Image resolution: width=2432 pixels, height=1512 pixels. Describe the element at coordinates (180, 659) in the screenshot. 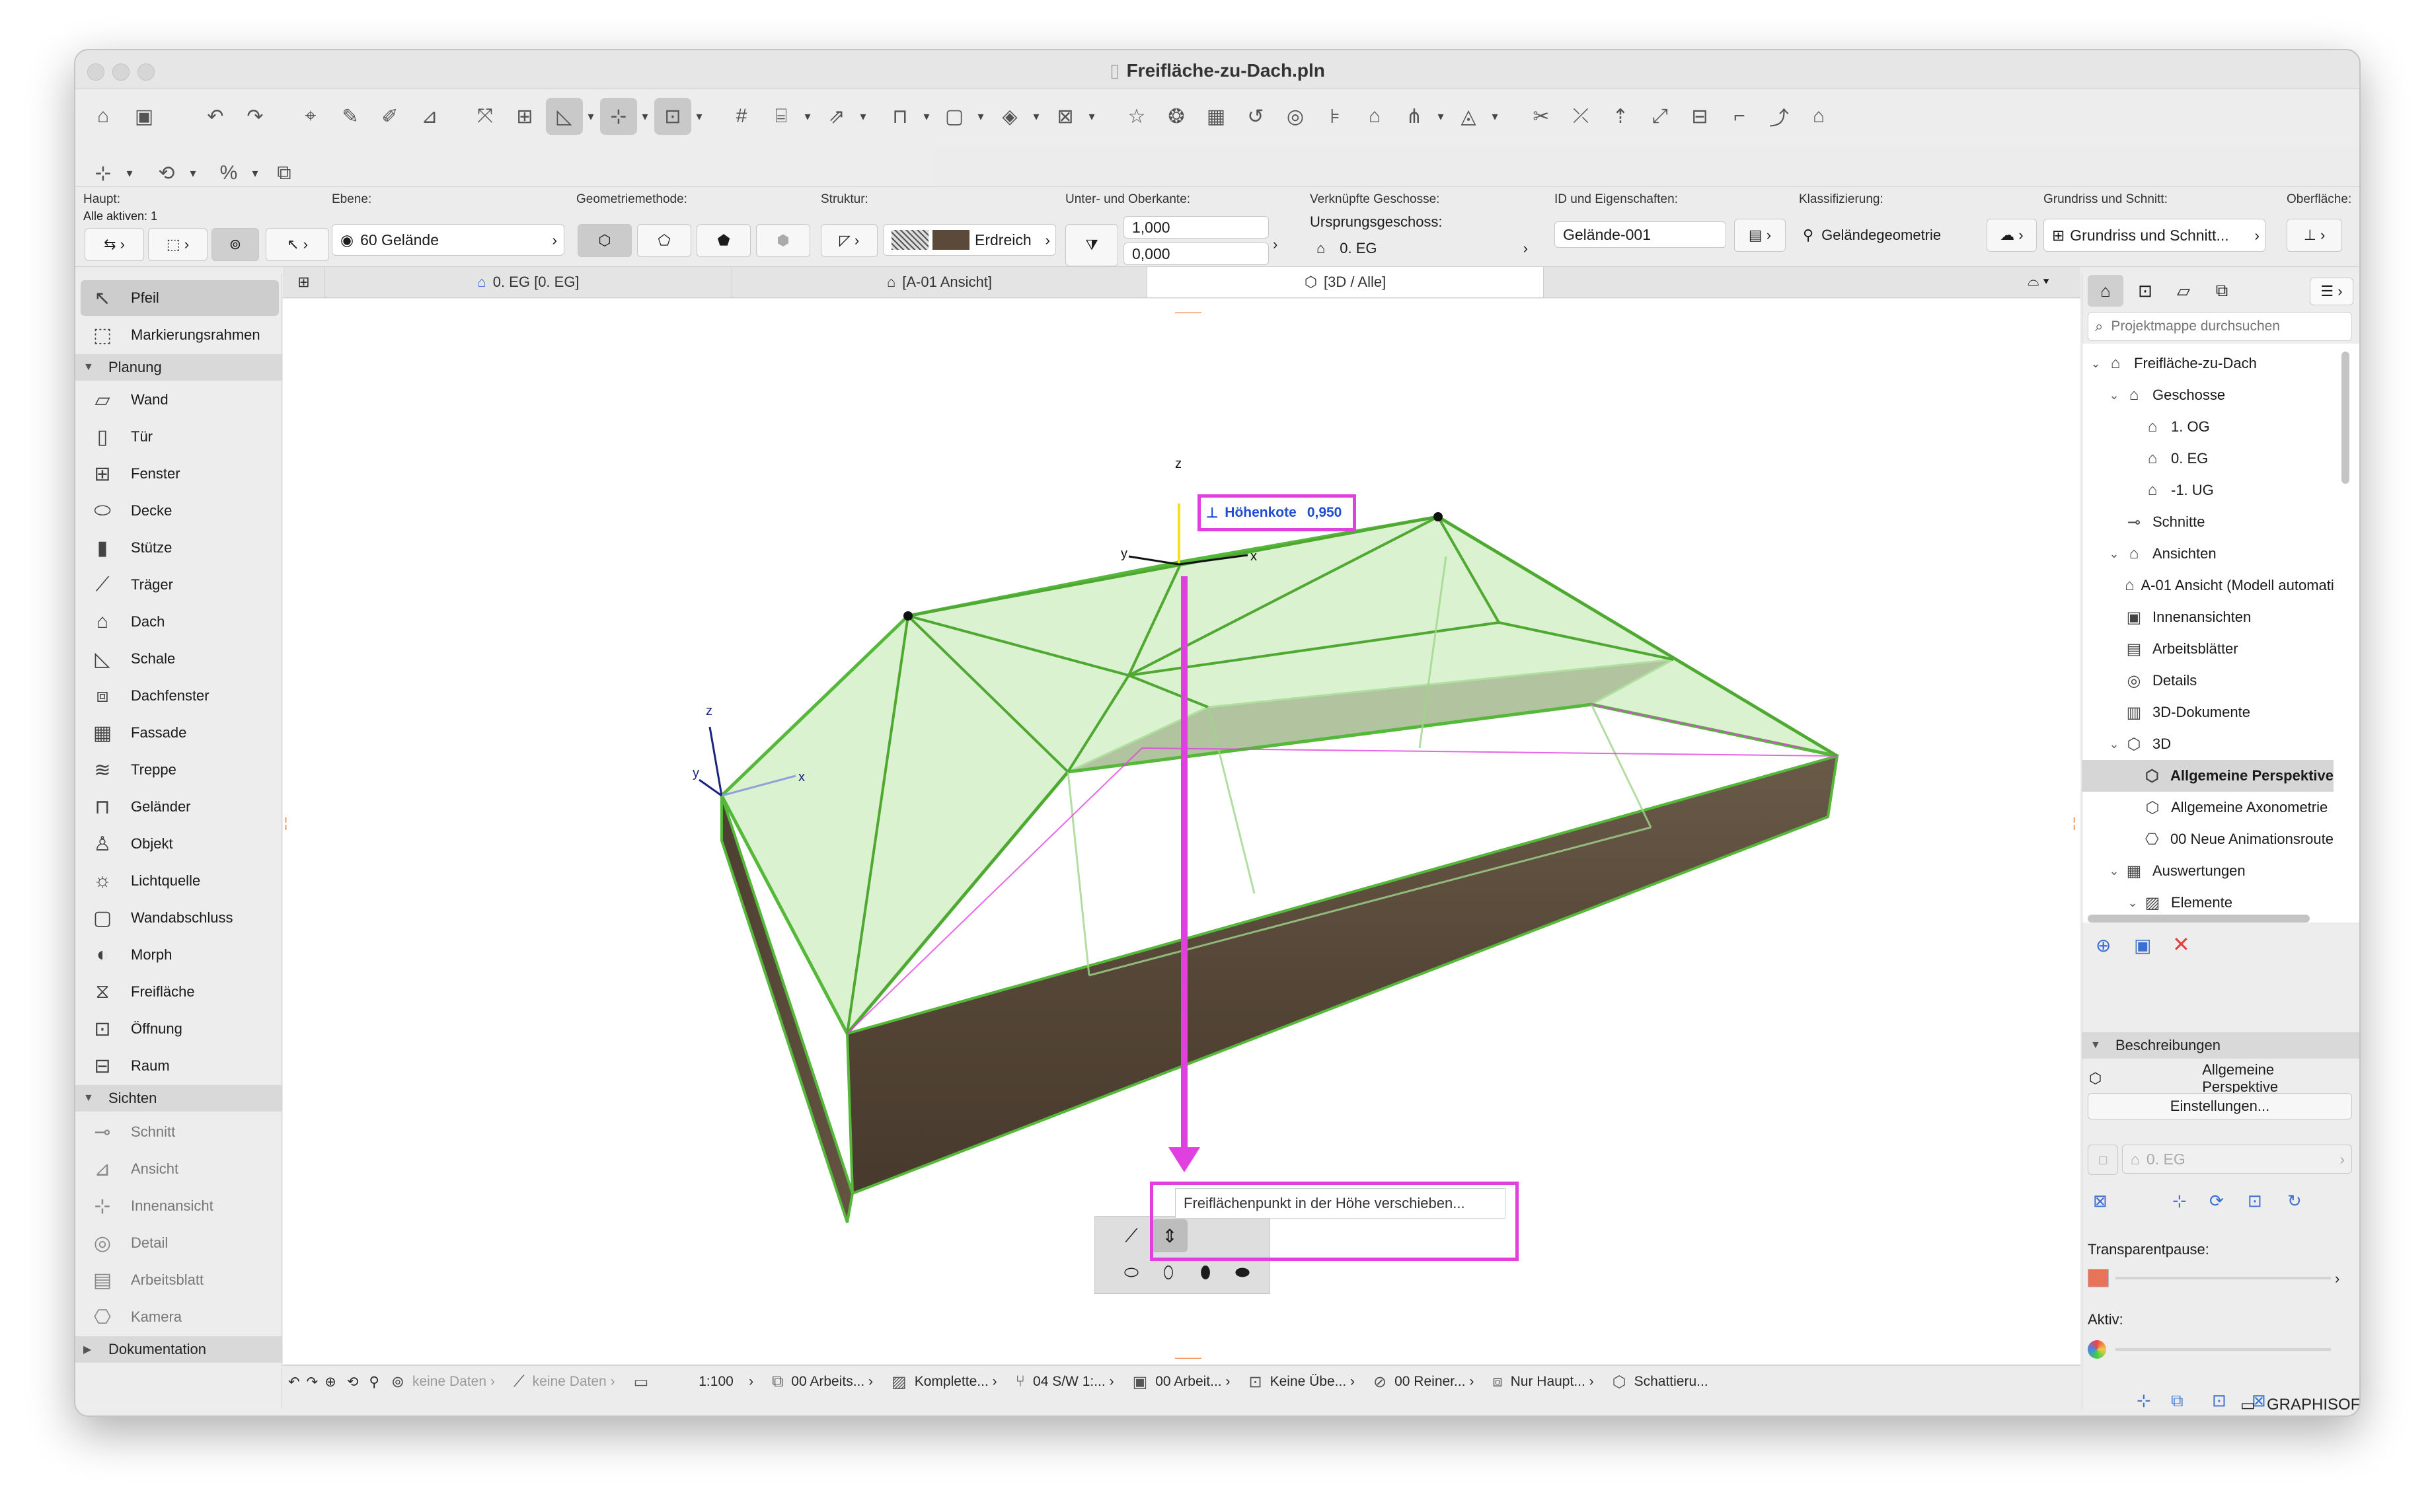

I see `tool-schale: ◺ Schale` at that location.